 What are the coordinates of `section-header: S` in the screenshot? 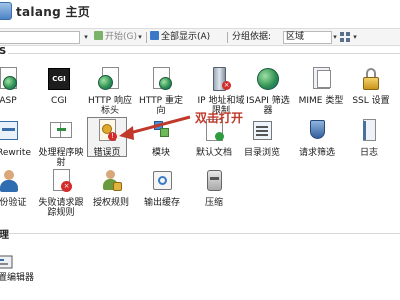 It's located at (3, 51).